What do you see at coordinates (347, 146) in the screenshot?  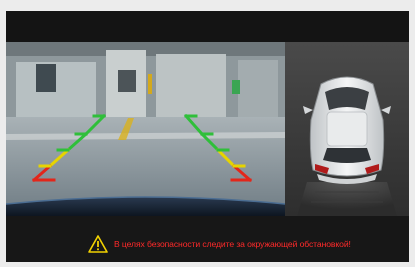 I see `car-top-view-icon` at bounding box center [347, 146].